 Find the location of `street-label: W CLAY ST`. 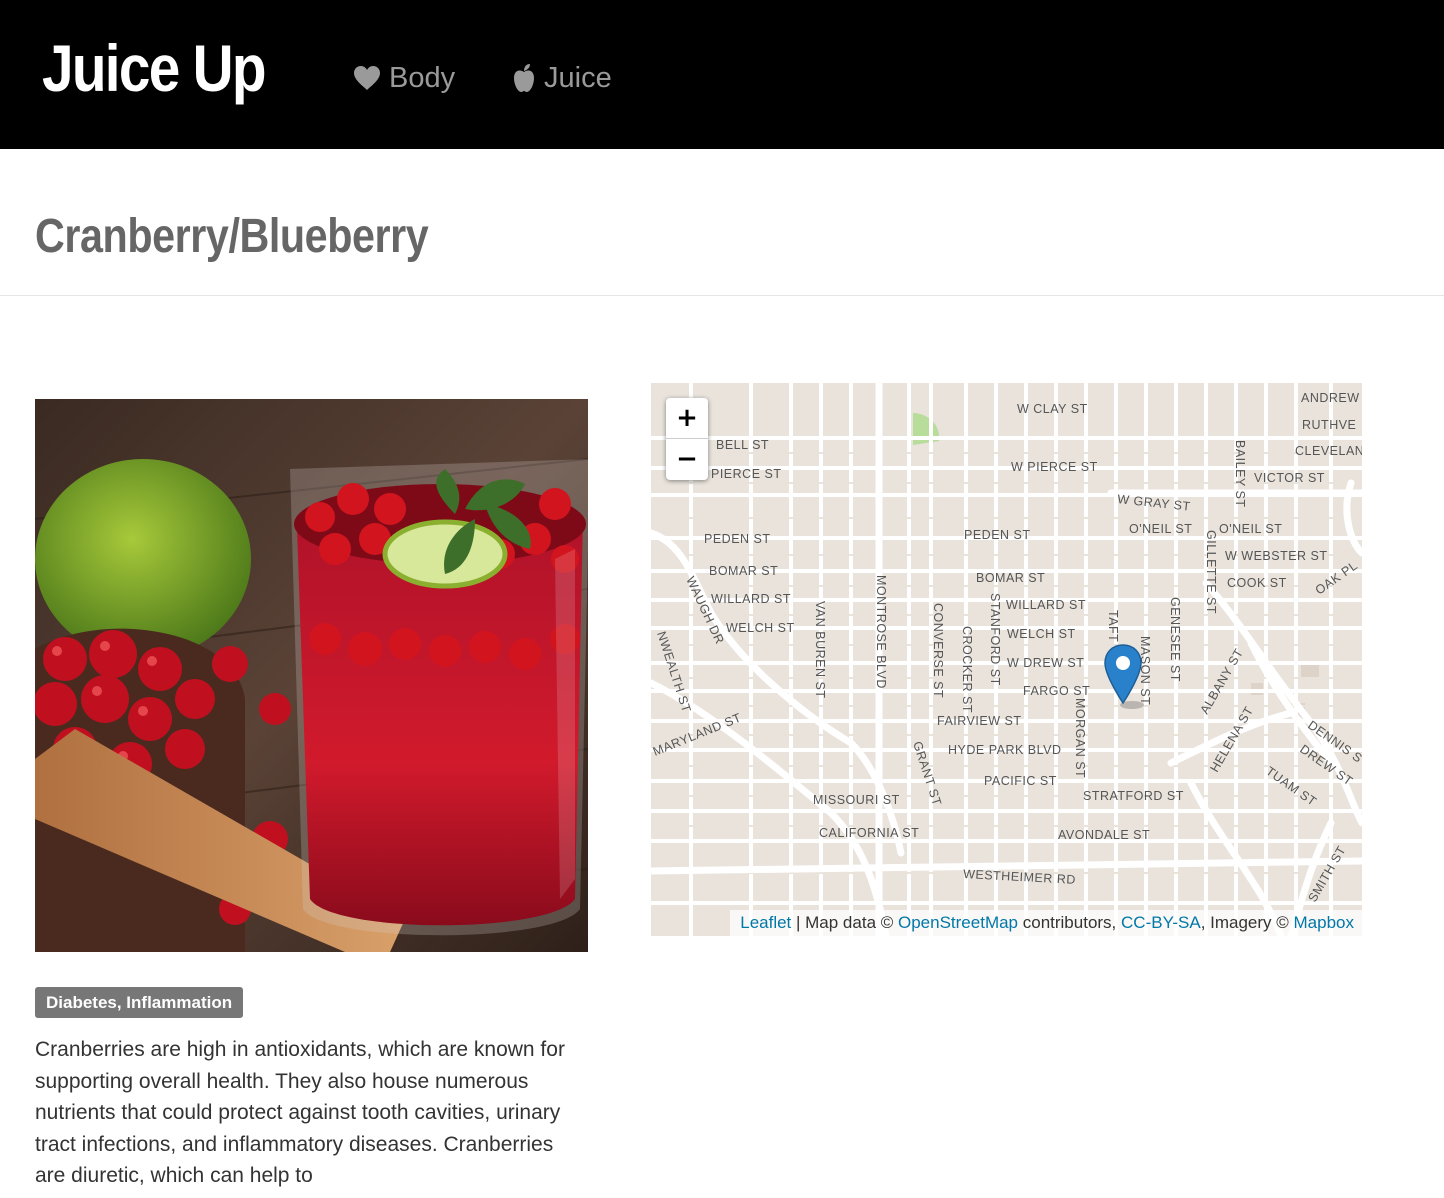

street-label: W CLAY ST is located at coordinates (1052, 409).